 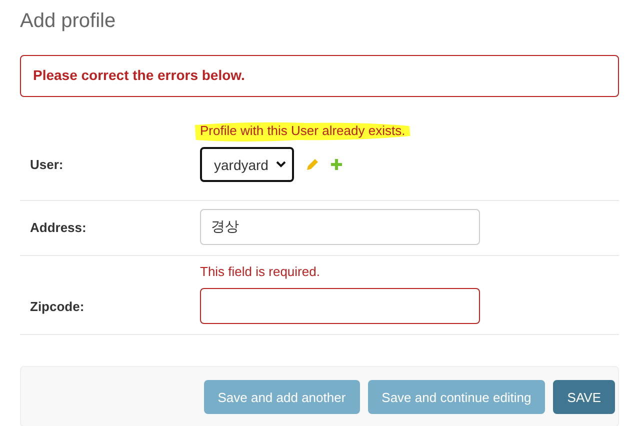 I want to click on pencil-icon, so click(x=313, y=164).